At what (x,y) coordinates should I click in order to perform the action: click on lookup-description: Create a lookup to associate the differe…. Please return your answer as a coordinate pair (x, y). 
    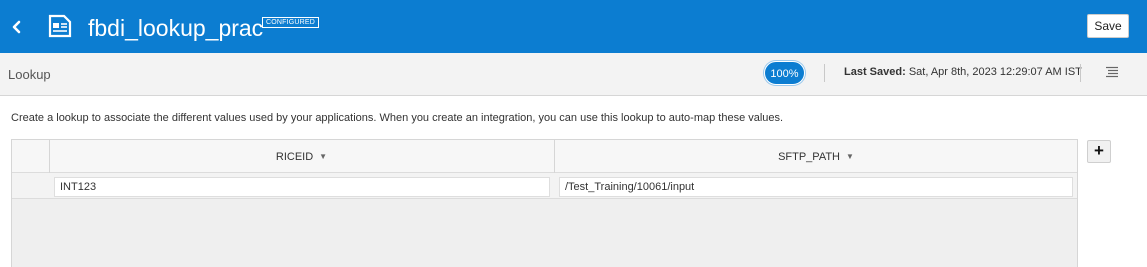
    Looking at the image, I should click on (397, 118).